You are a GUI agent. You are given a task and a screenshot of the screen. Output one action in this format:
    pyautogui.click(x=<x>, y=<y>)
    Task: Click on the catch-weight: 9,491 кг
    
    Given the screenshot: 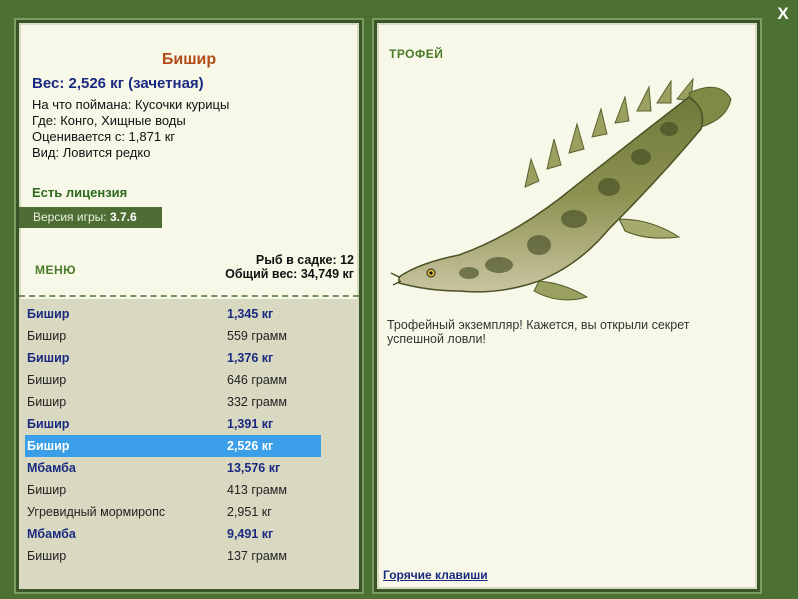 What is the action you would take?
    pyautogui.click(x=250, y=534)
    